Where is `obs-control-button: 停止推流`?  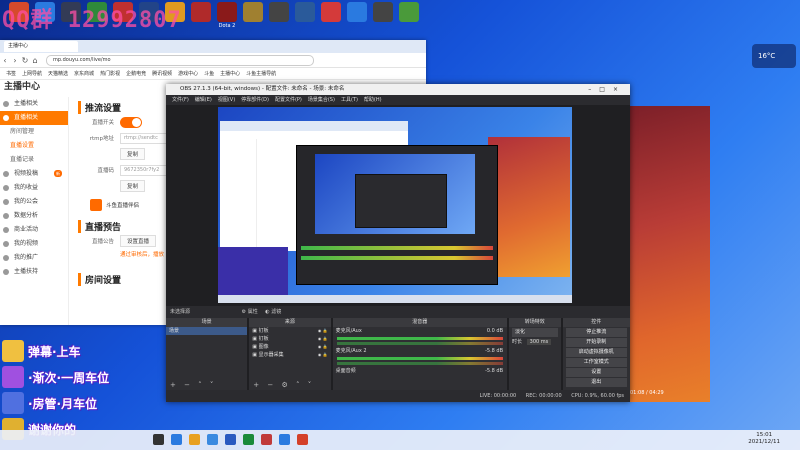 obs-control-button: 停止推流 is located at coordinates (596, 332).